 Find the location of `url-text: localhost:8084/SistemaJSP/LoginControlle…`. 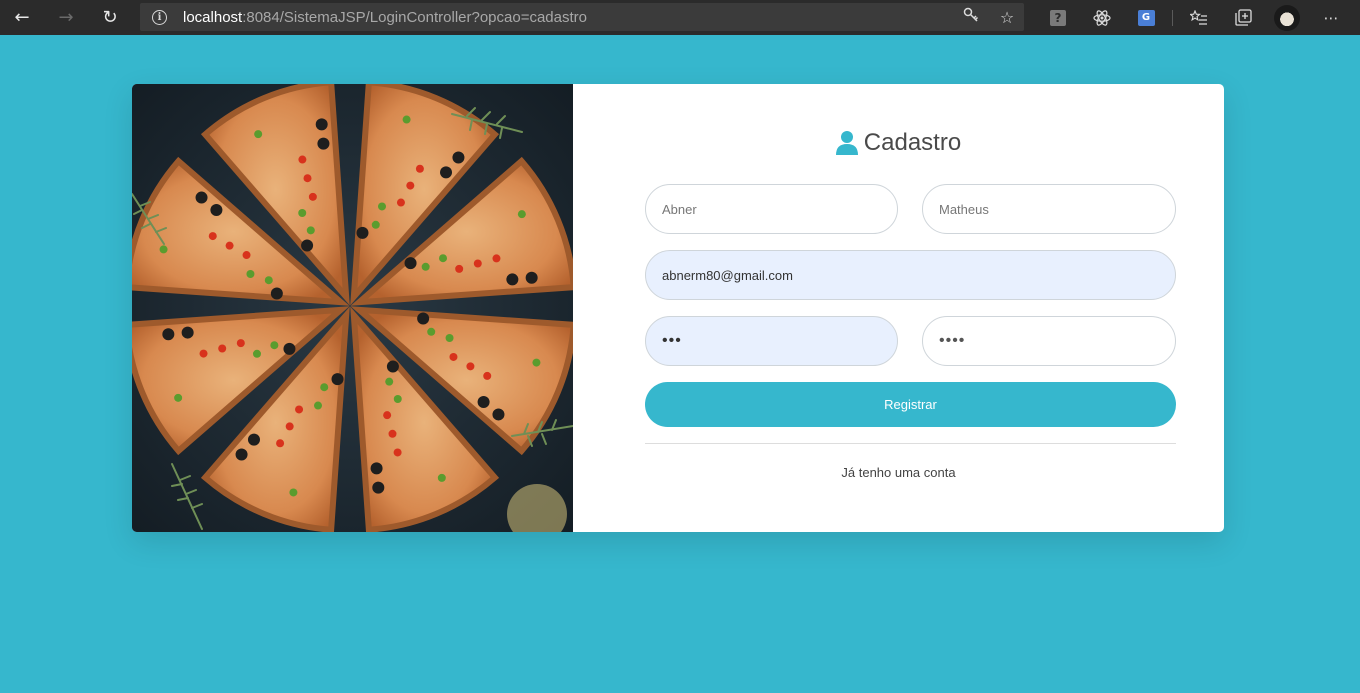

url-text: localhost:8084/SistemaJSP/LoginControlle… is located at coordinates (385, 17).